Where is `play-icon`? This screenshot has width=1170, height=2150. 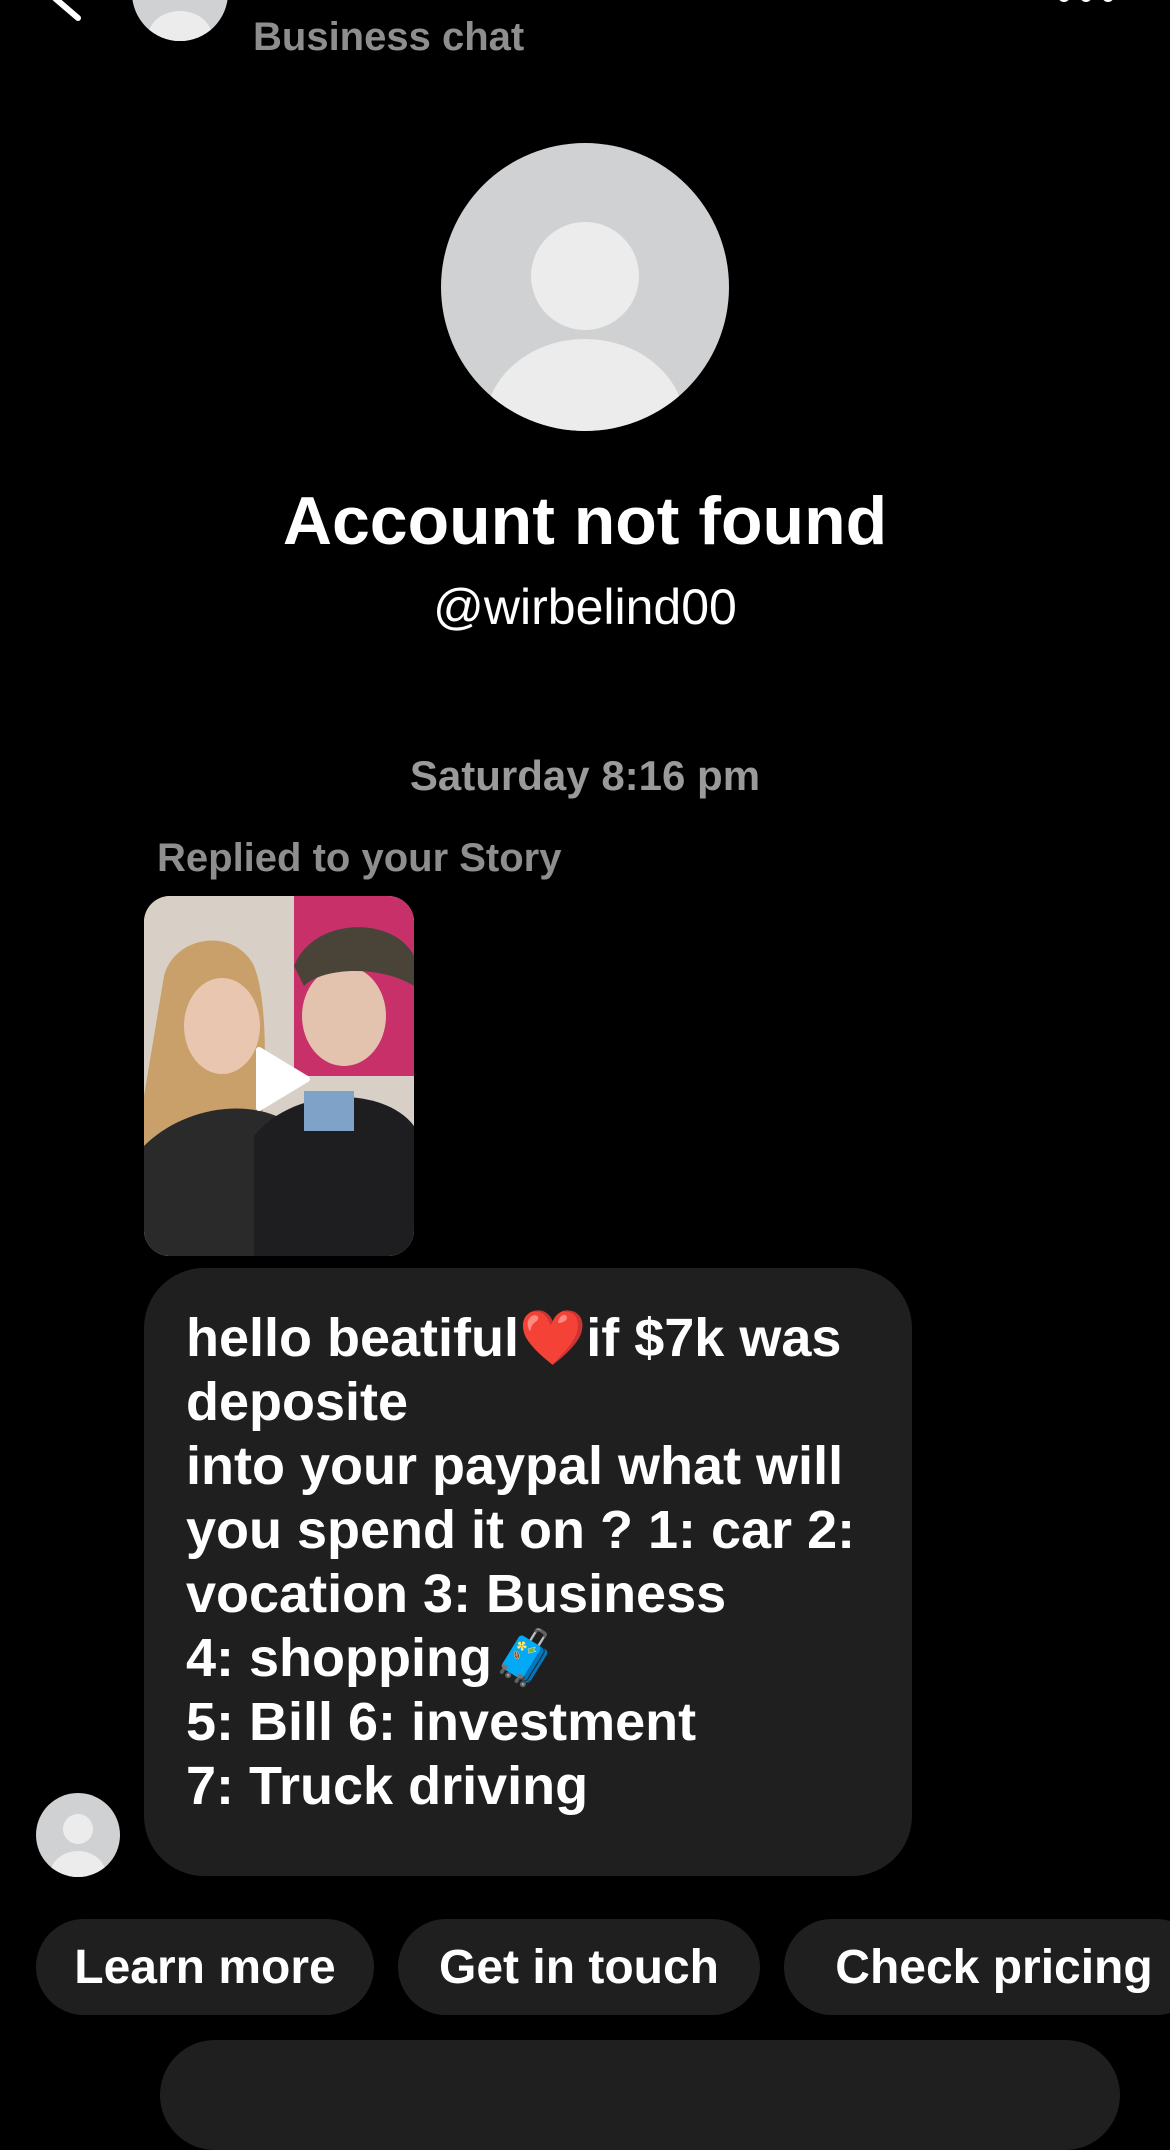
play-icon is located at coordinates (281, 1079).